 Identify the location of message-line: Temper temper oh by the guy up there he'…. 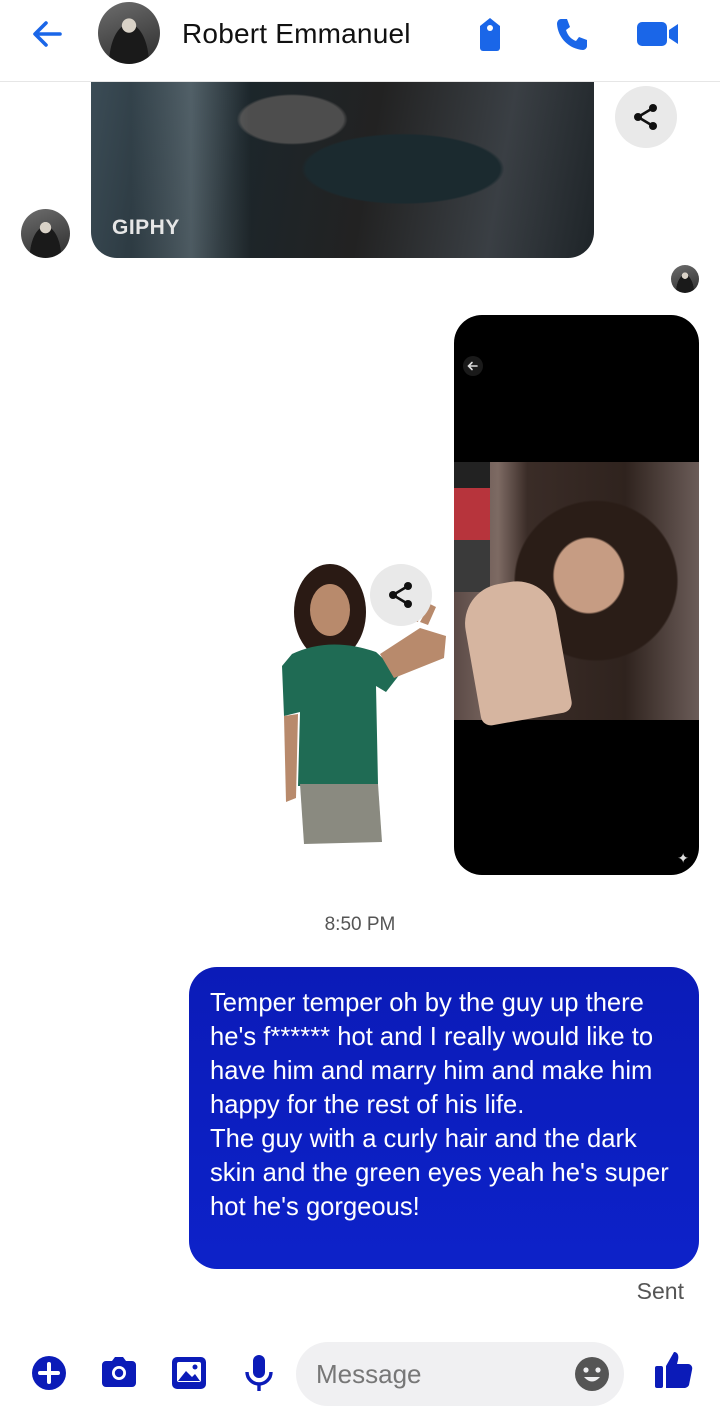
(432, 1054).